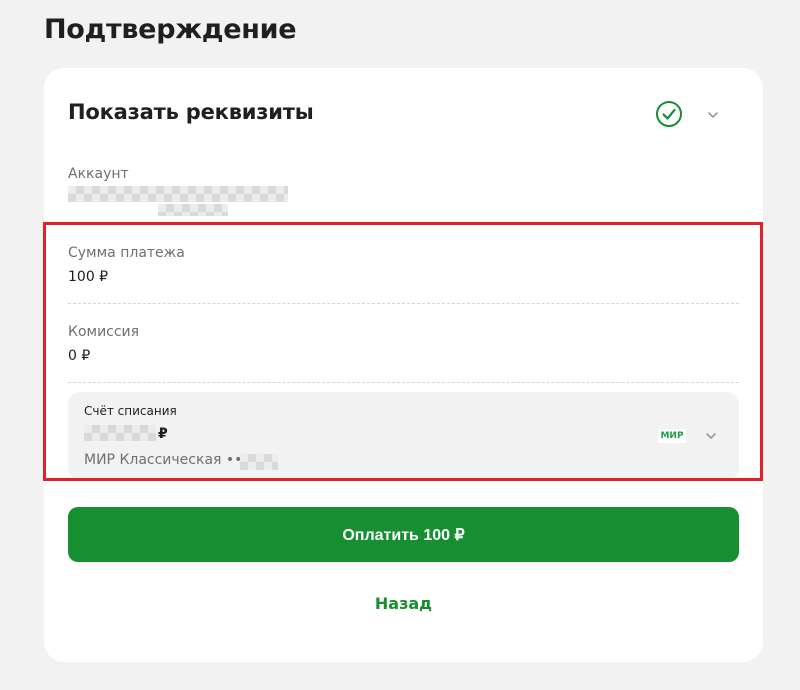 This screenshot has height=690, width=800. I want to click on check-circle-icon, so click(669, 114).